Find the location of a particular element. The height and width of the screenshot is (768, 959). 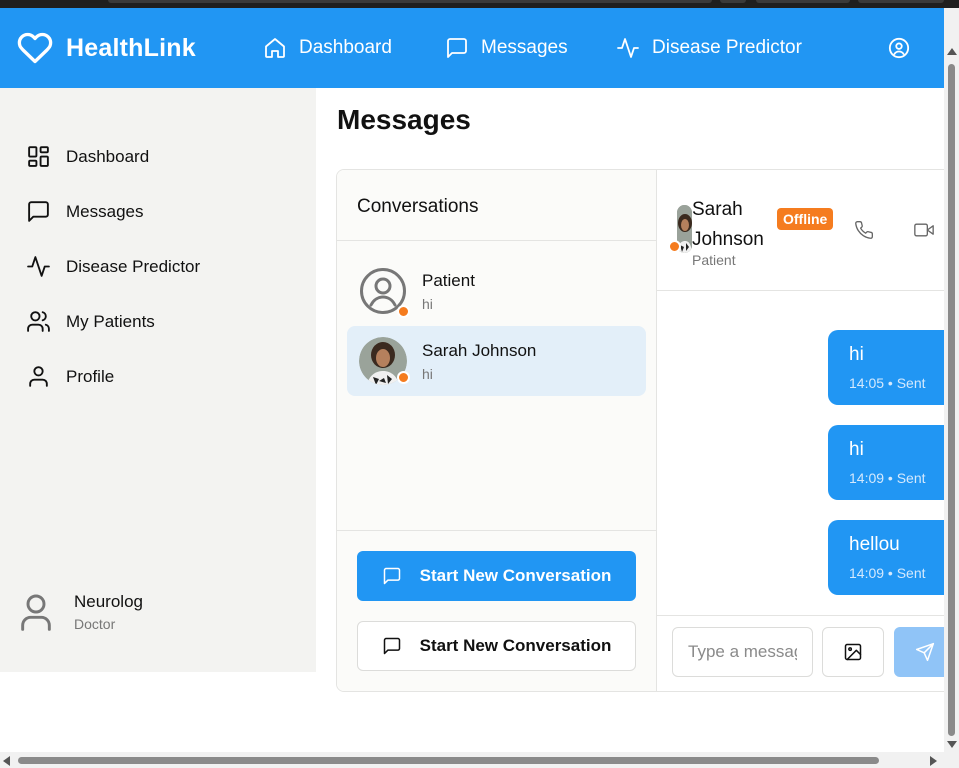

scroll-left-icon is located at coordinates (6, 761).